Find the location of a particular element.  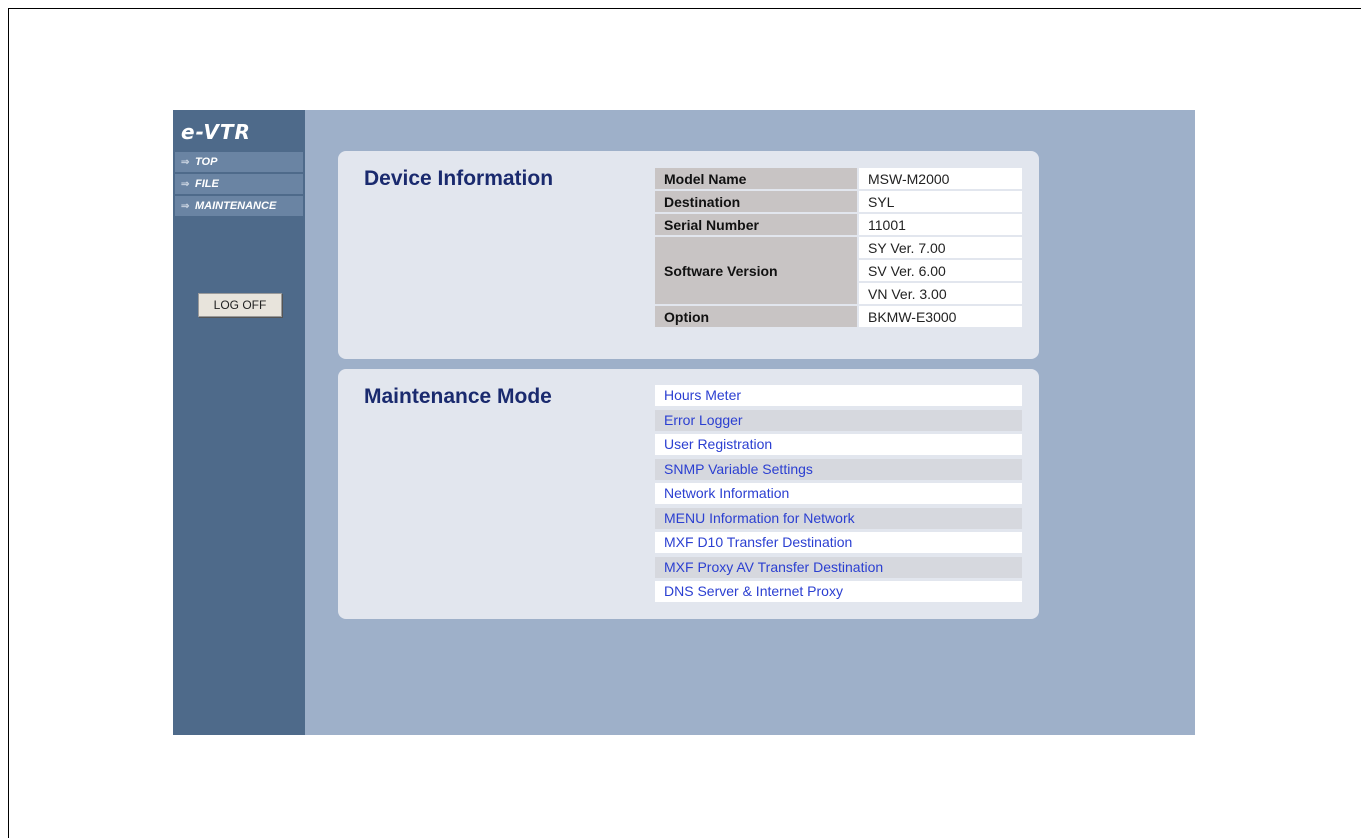

snmp-variable-settings-link: SNMP Variable Settings is located at coordinates (838, 469).